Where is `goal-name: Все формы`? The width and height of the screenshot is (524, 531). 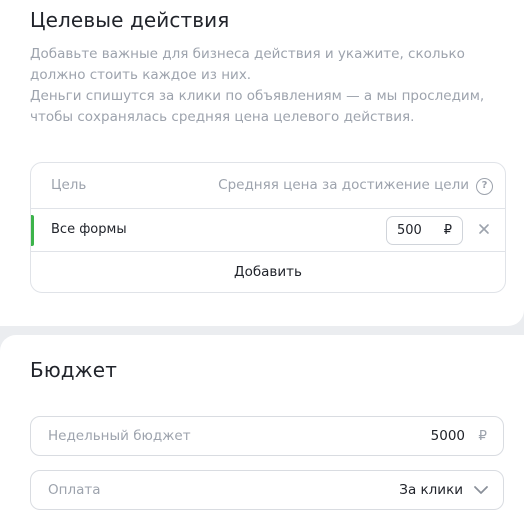
goal-name: Все формы is located at coordinates (89, 229).